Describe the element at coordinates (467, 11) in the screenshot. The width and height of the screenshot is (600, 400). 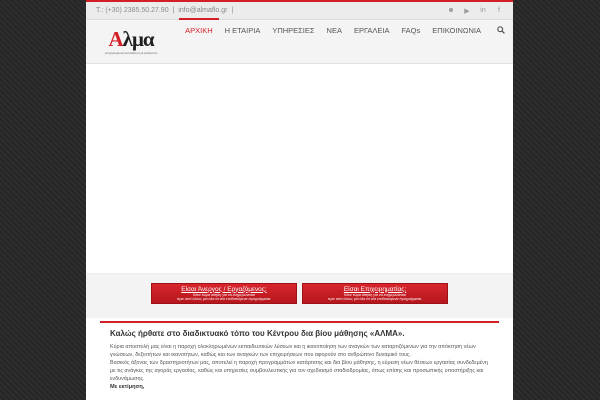
I see `youtube-icon: ▶` at that location.